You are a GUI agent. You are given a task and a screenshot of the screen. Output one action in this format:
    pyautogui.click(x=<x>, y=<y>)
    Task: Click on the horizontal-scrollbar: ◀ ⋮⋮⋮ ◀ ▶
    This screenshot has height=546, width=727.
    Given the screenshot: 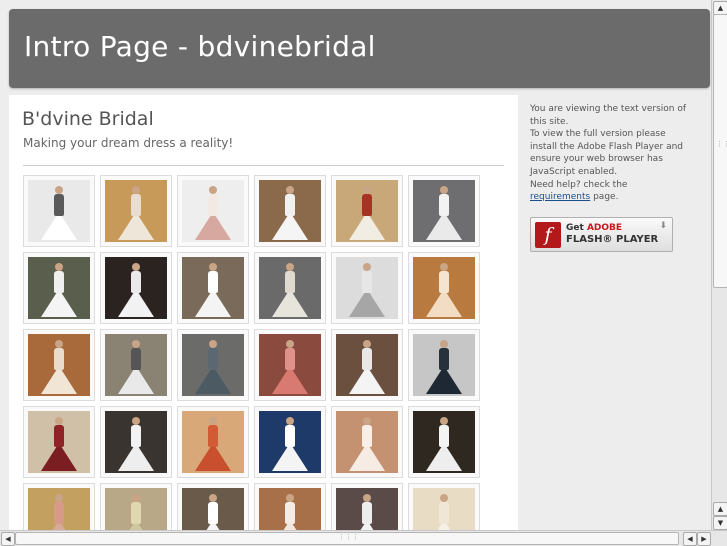 What is the action you would take?
    pyautogui.click(x=363, y=538)
    